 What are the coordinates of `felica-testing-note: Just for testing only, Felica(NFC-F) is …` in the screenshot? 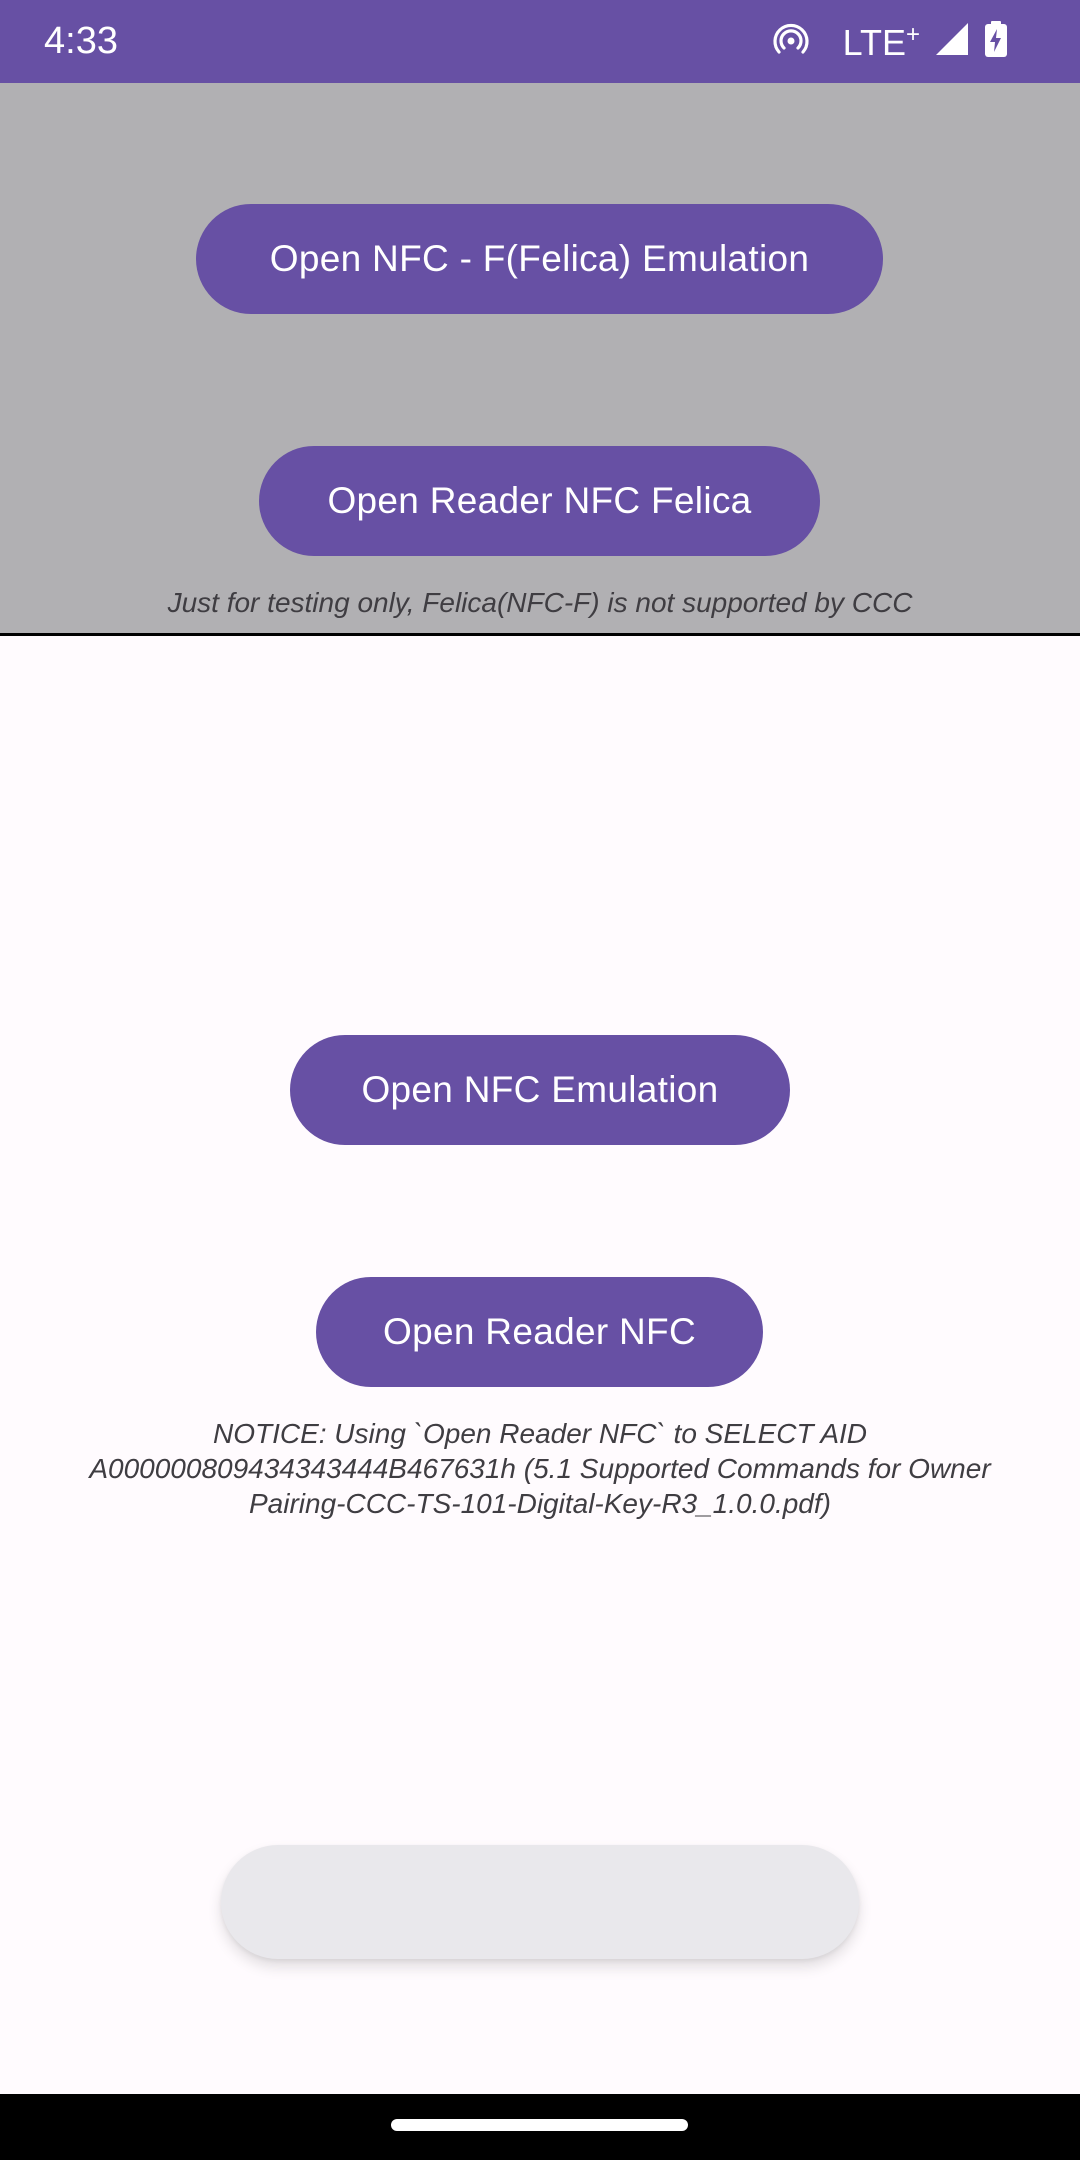 It's located at (540, 602).